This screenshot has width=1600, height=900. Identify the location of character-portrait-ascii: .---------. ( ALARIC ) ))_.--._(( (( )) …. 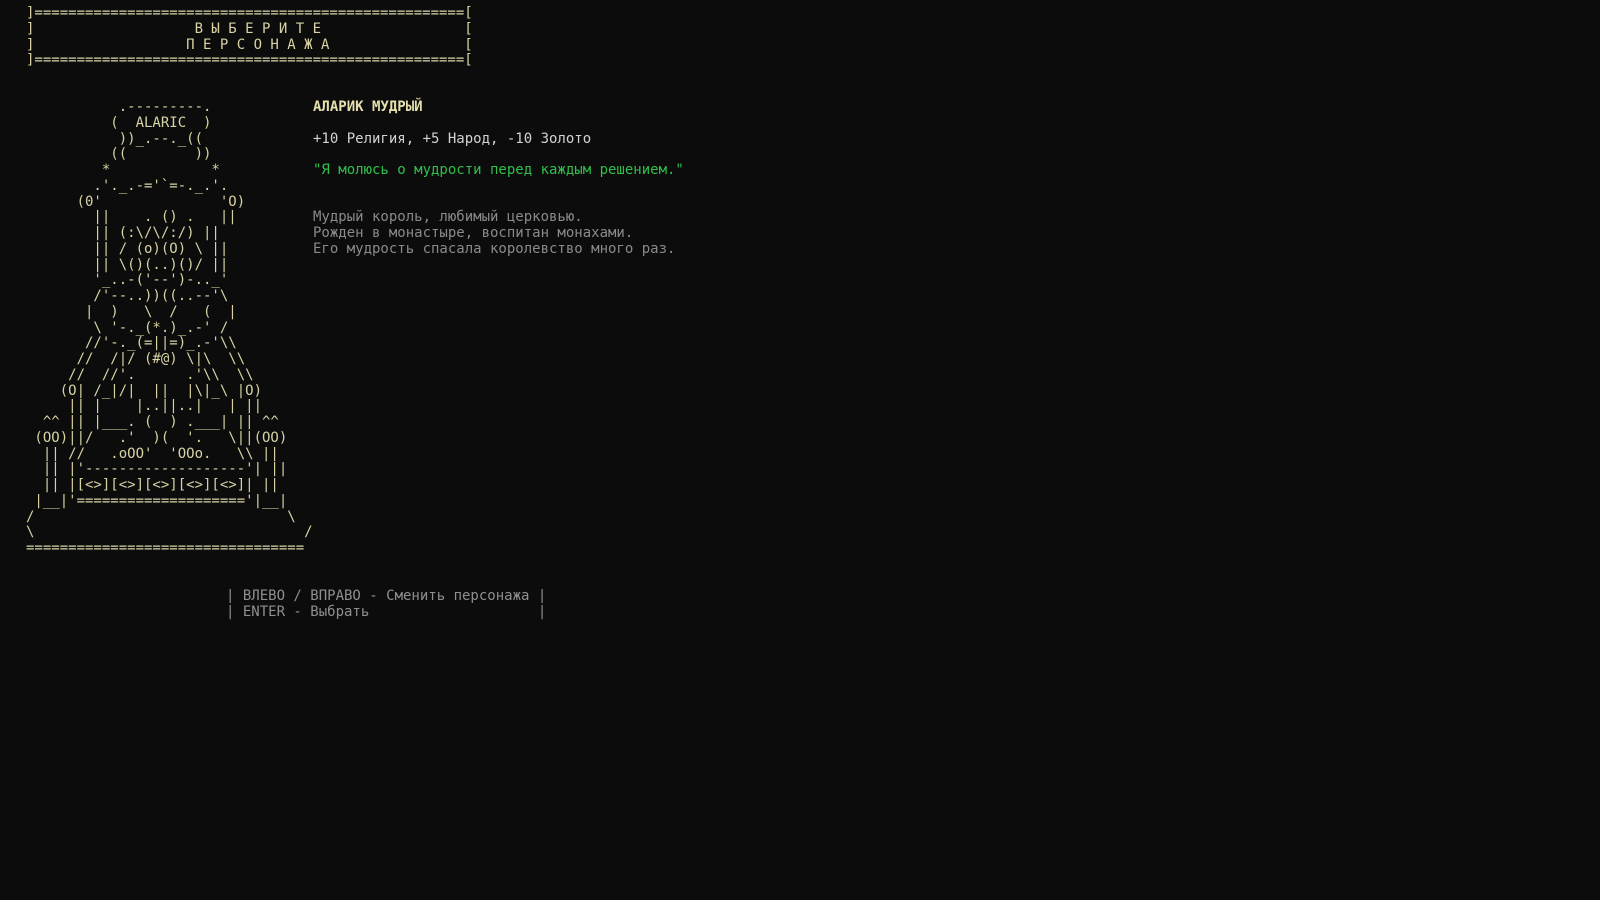
(169, 327).